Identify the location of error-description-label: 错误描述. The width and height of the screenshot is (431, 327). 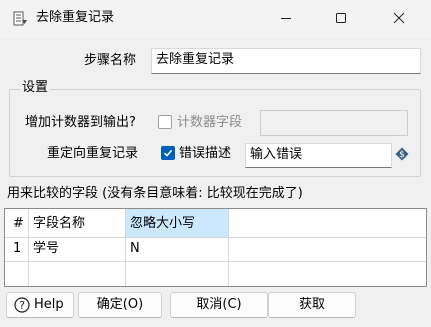
(205, 153).